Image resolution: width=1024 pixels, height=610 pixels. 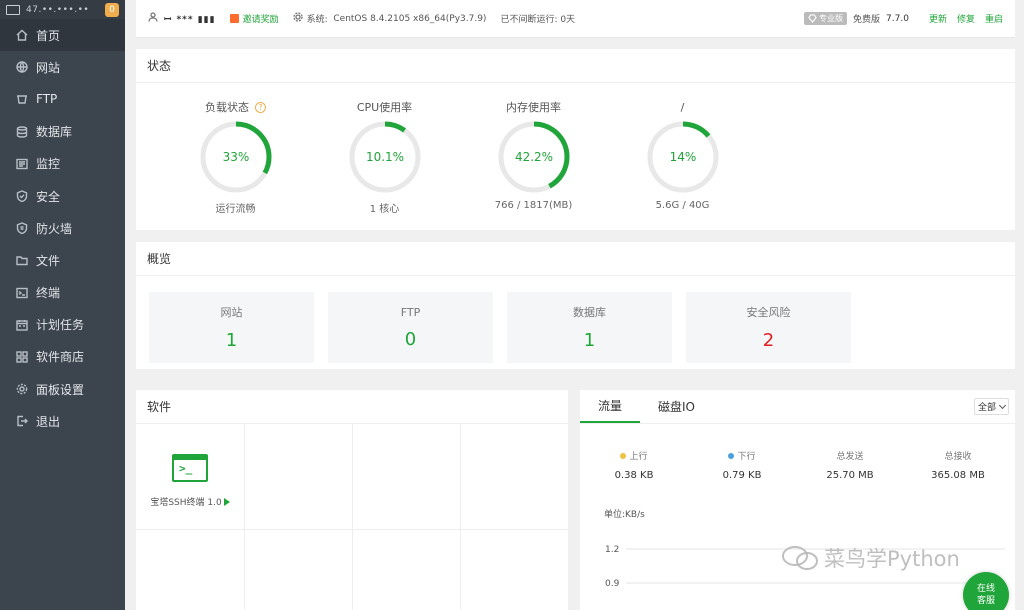 What do you see at coordinates (410, 339) in the screenshot?
I see `card-value: 0` at bounding box center [410, 339].